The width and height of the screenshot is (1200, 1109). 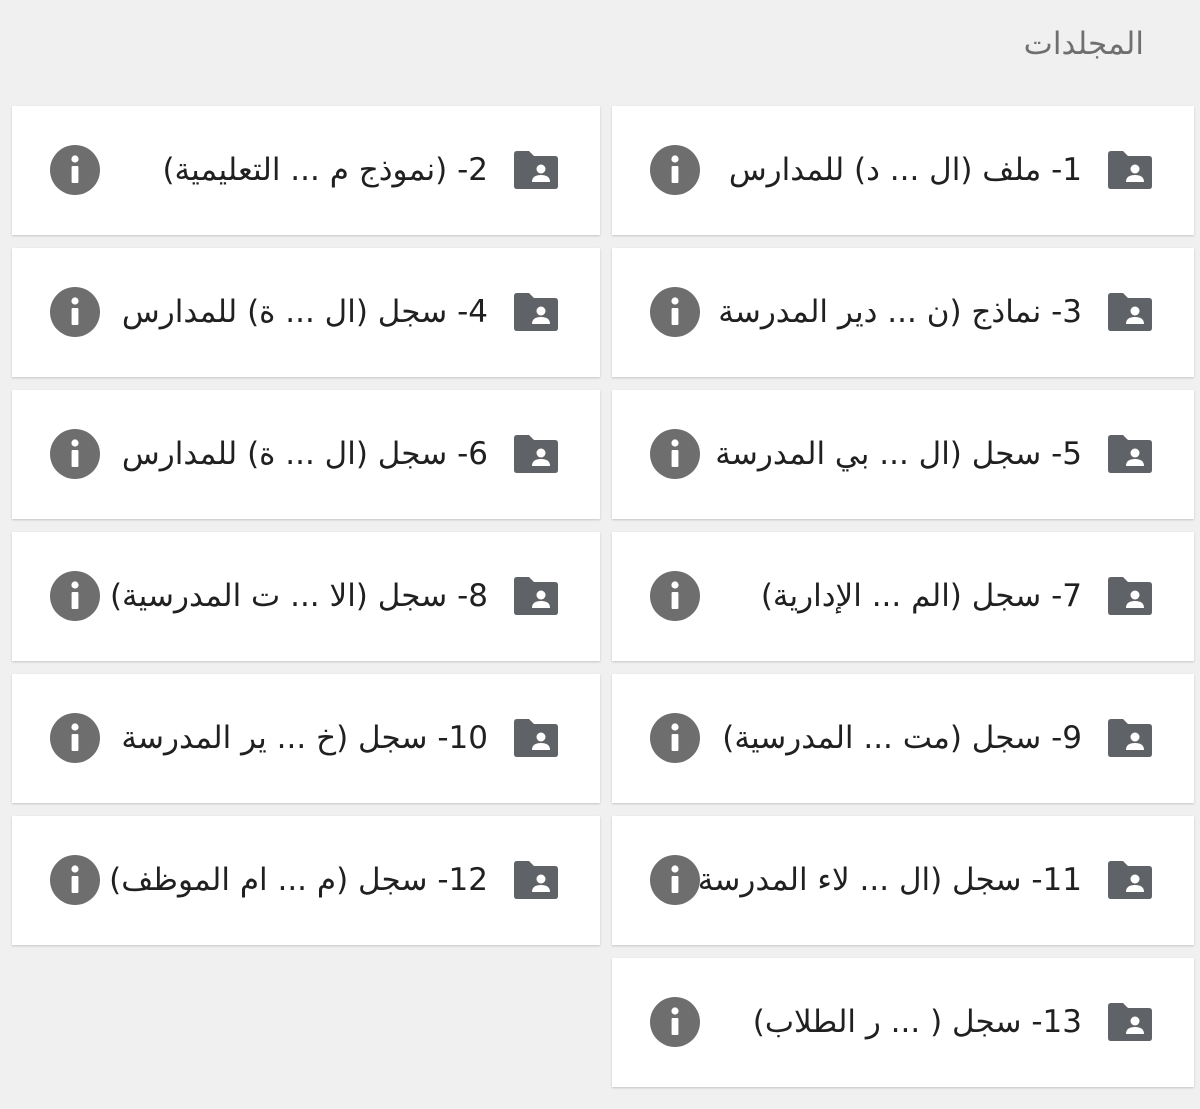 I want to click on folder-name: 6- سجل (ال ... ة) للمدارس, so click(x=304, y=454).